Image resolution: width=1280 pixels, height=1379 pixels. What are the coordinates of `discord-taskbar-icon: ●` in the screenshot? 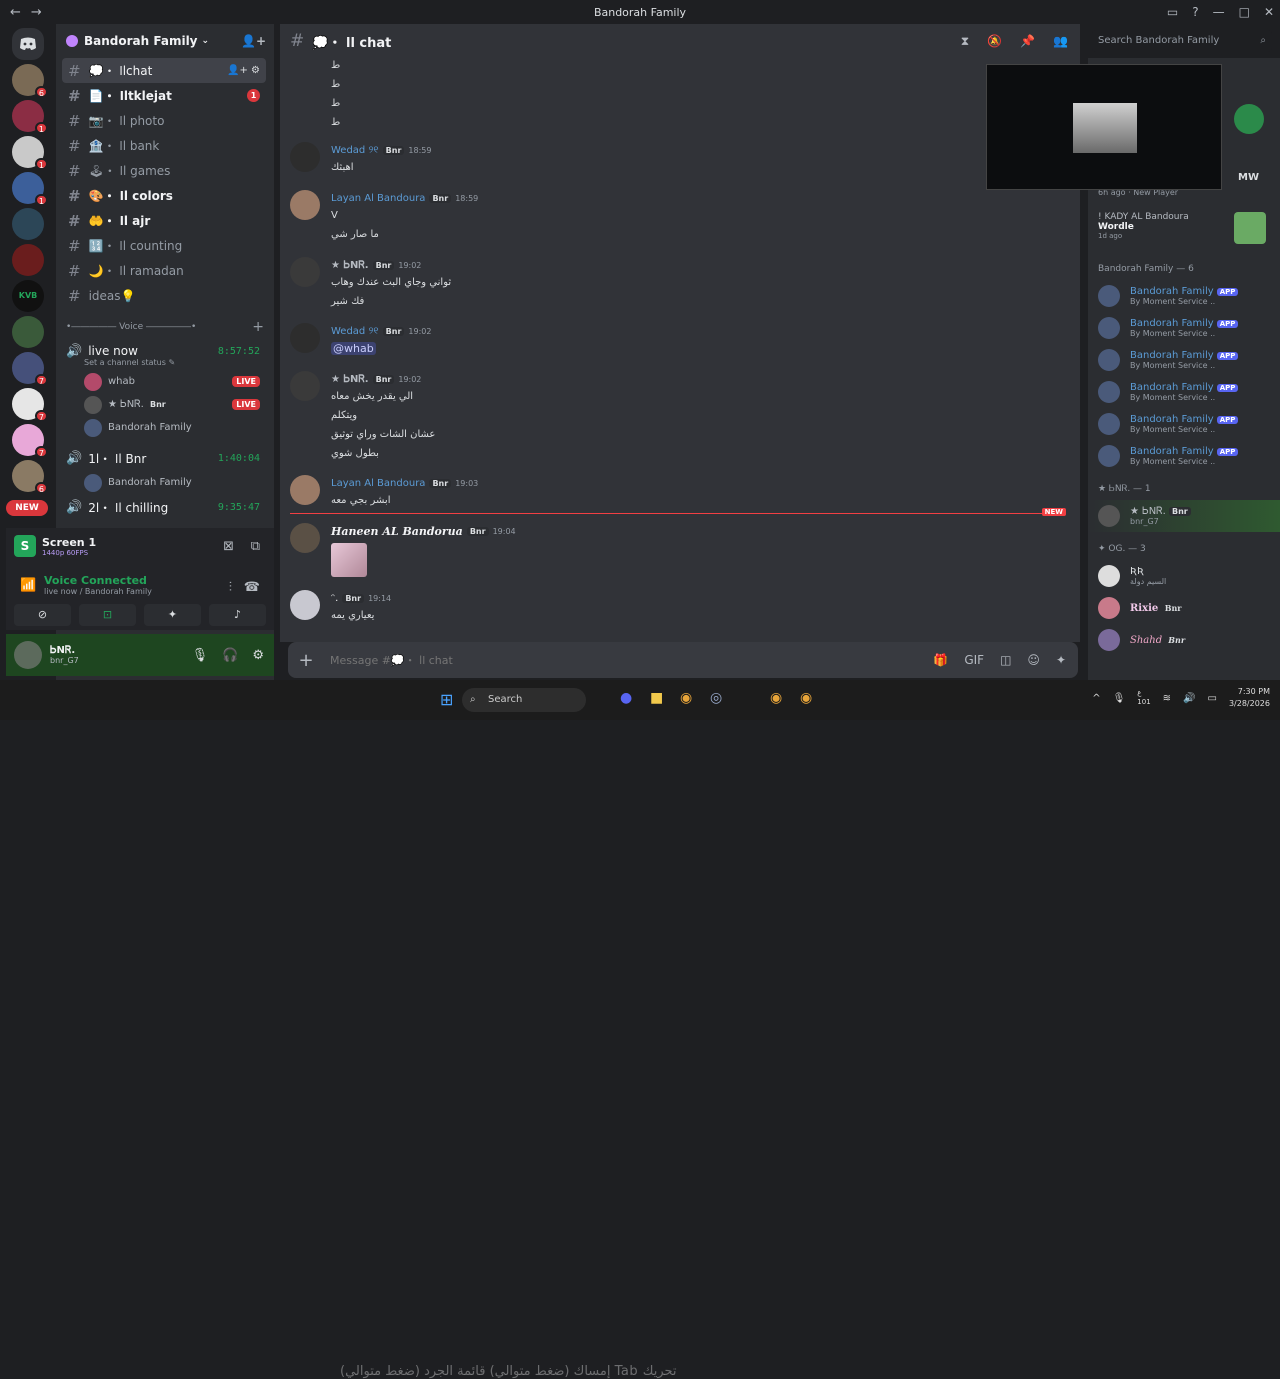 It's located at (626, 698).